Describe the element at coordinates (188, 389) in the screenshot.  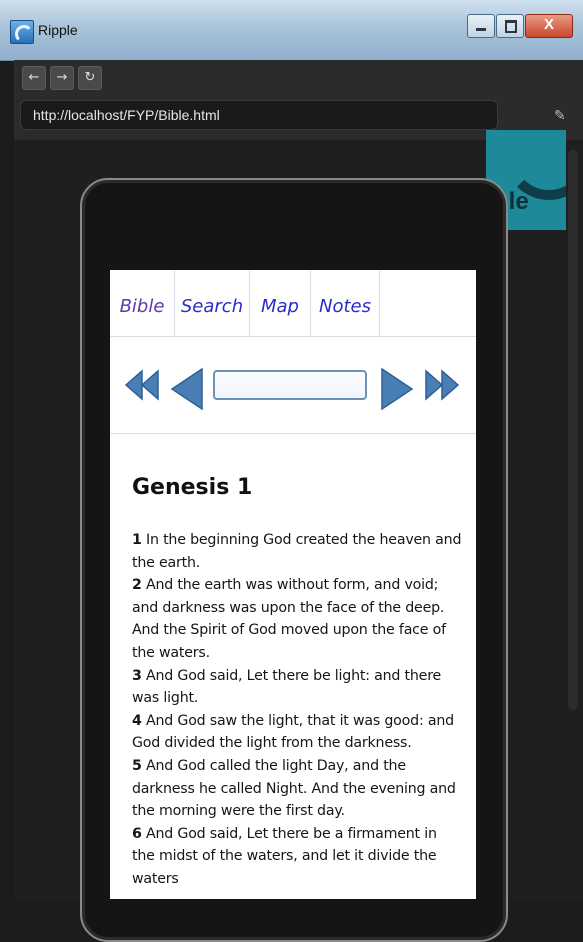
I see `previous-chapter-icon` at that location.